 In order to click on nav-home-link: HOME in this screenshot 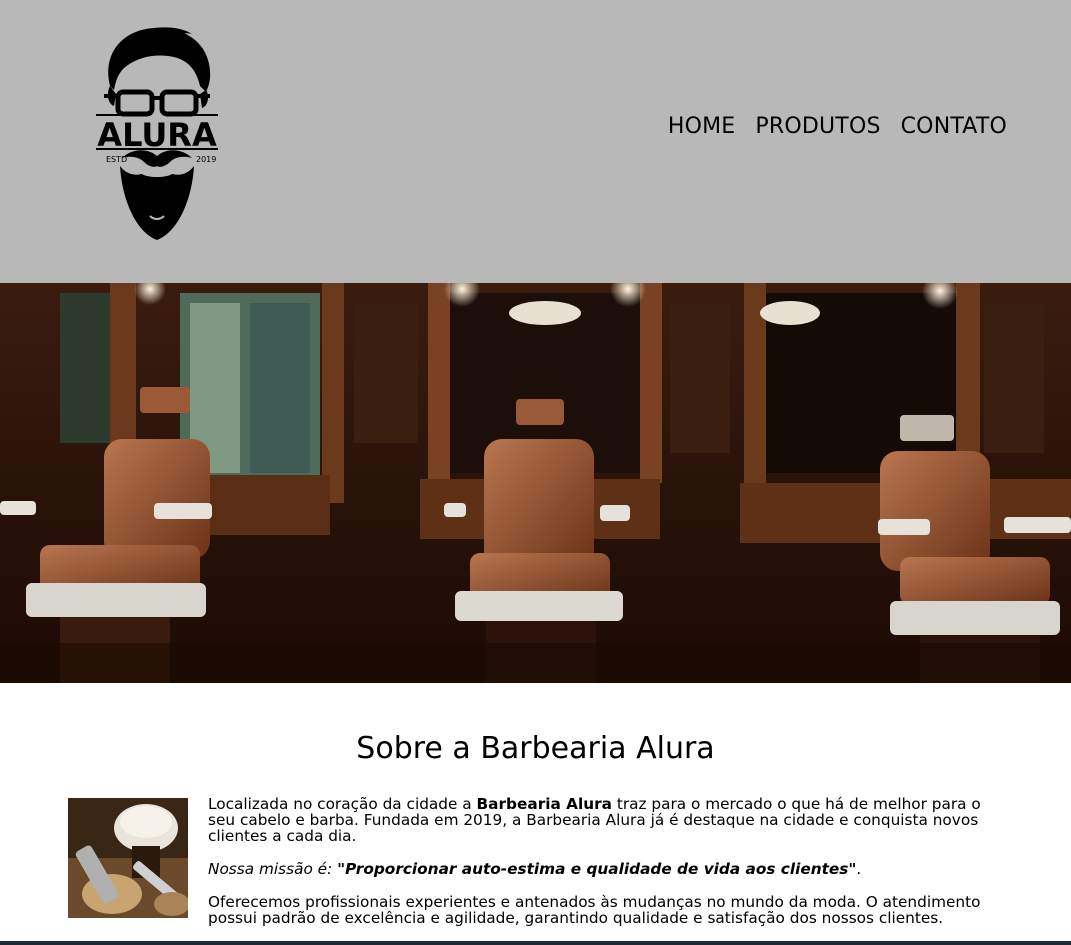, I will do `click(702, 126)`.